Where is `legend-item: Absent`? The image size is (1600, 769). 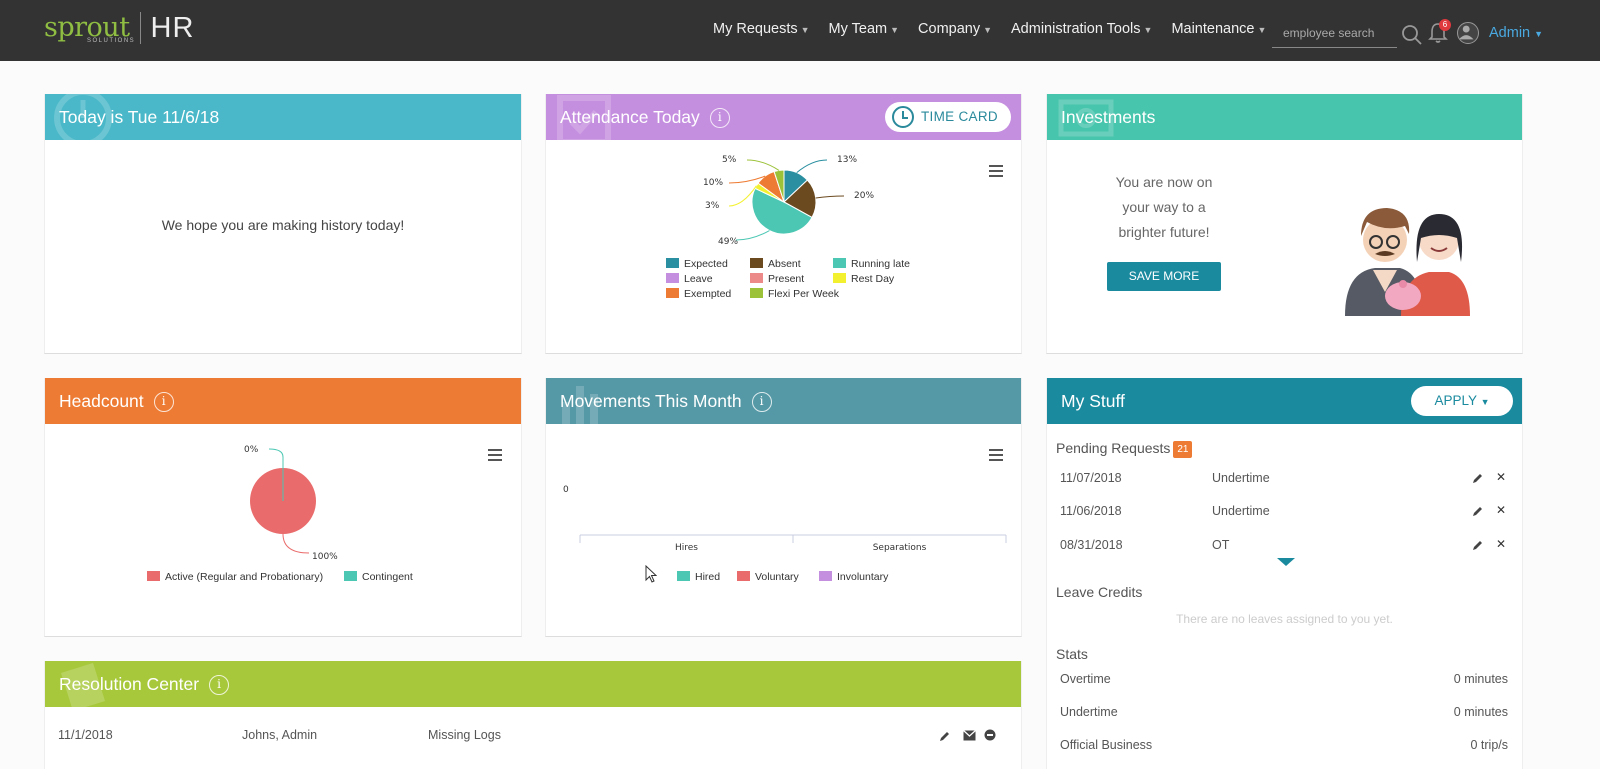
legend-item: Absent is located at coordinates (775, 264).